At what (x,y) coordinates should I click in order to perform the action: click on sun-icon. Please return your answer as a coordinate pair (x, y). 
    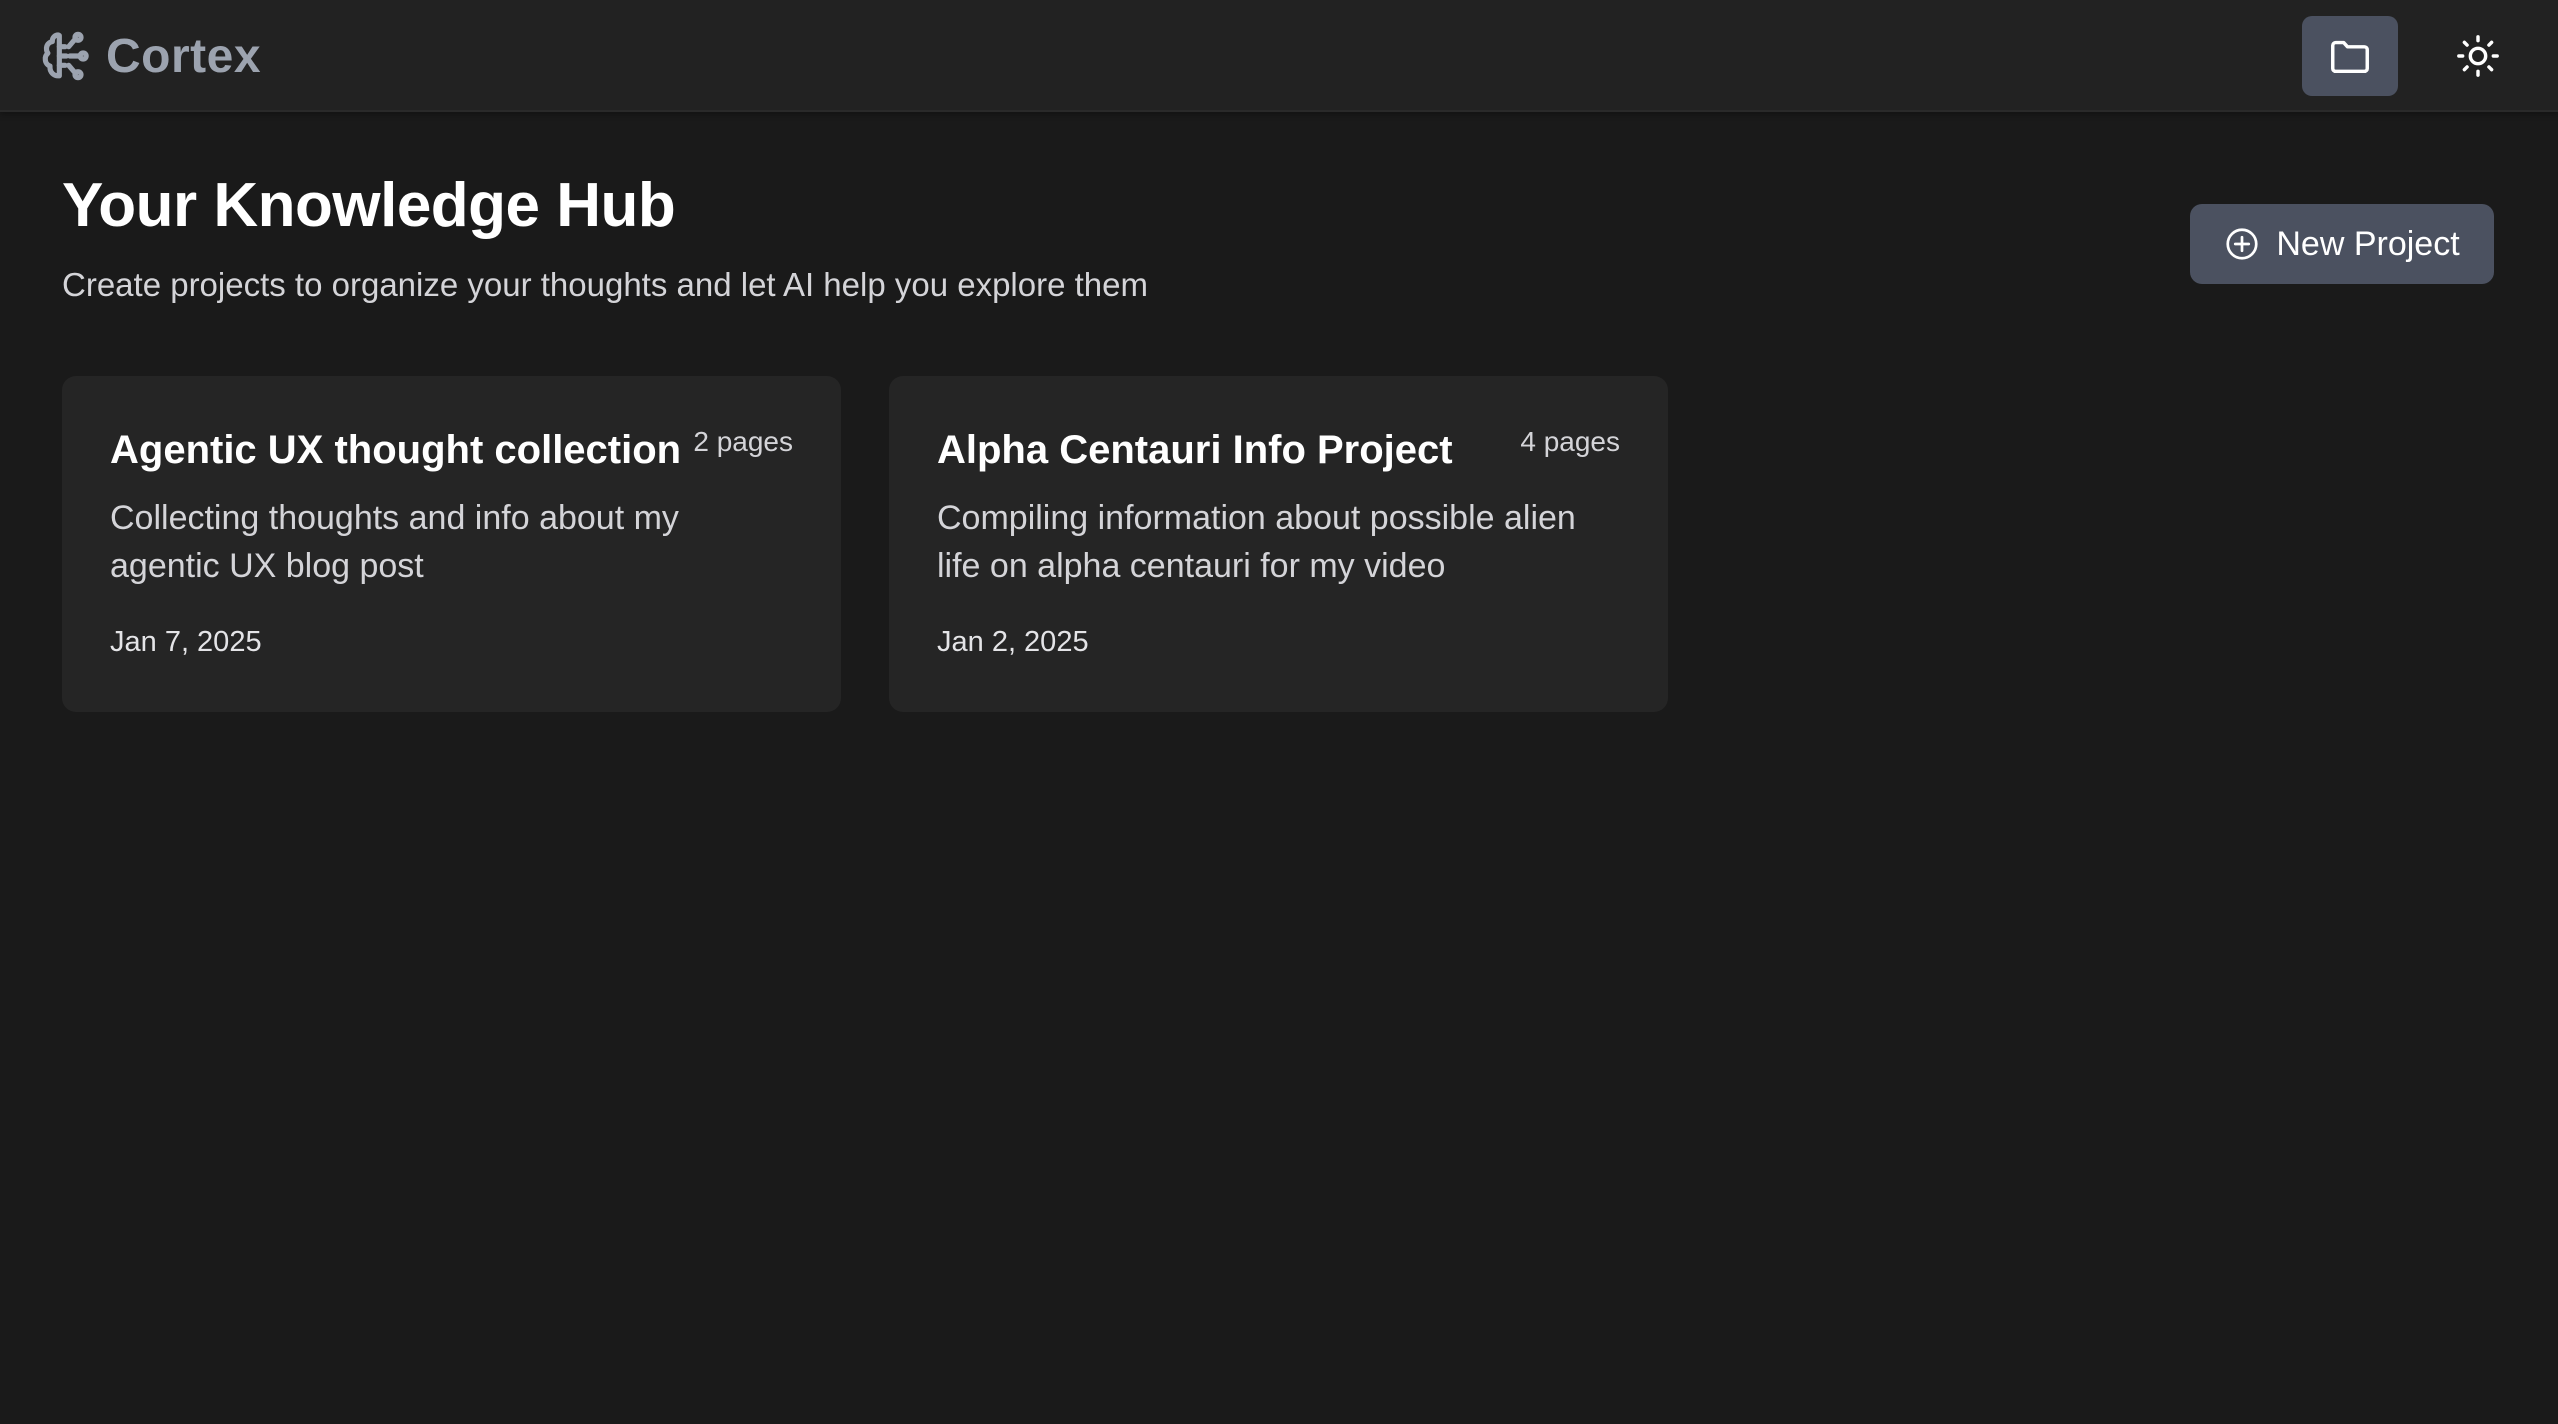
    Looking at the image, I should click on (2478, 56).